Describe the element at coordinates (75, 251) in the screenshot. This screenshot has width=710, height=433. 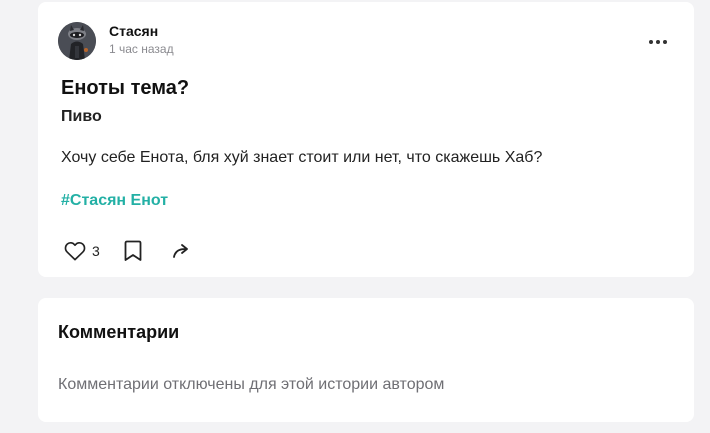
I see `heart-icon` at that location.